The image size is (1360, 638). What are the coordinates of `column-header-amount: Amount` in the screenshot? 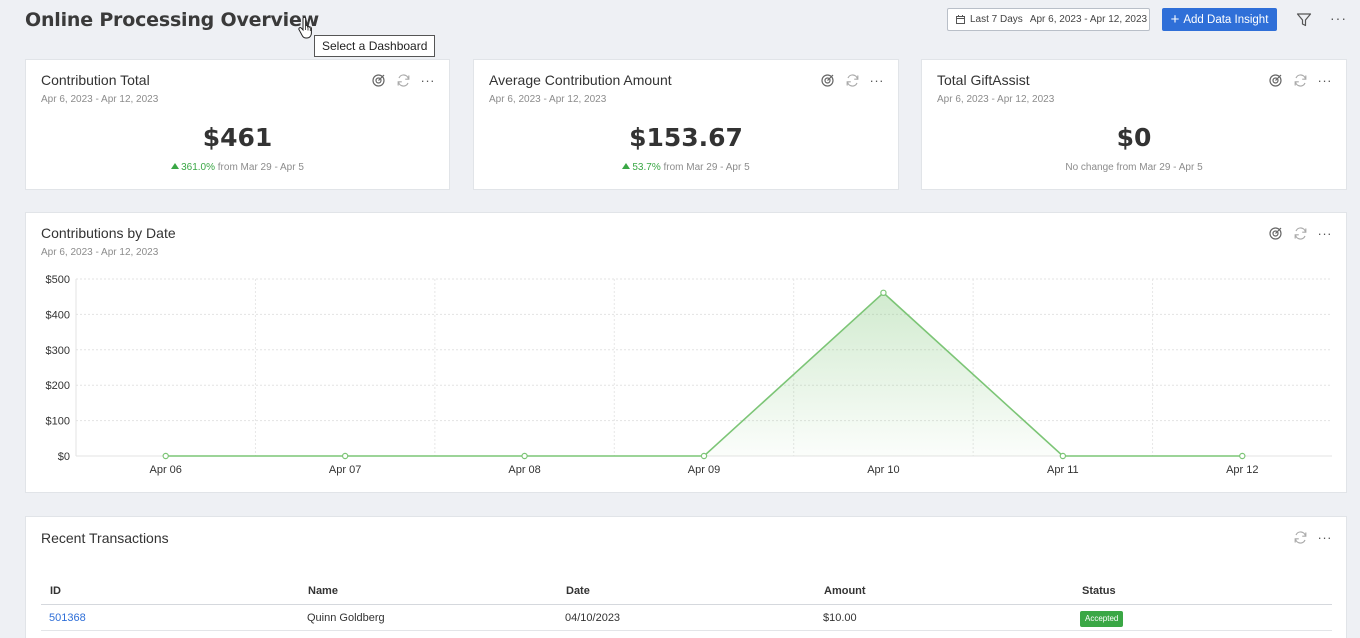 It's located at (845, 591).